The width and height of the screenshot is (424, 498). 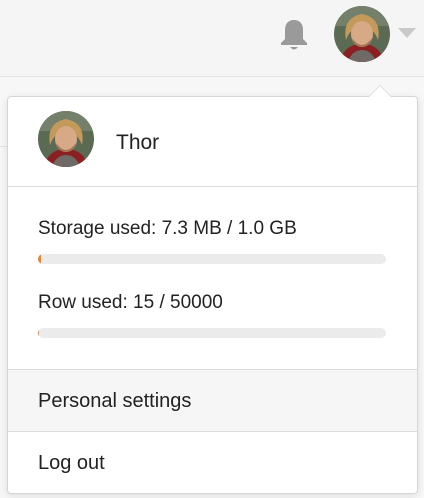 What do you see at coordinates (212, 259) in the screenshot?
I see `storage-progress-bar` at bounding box center [212, 259].